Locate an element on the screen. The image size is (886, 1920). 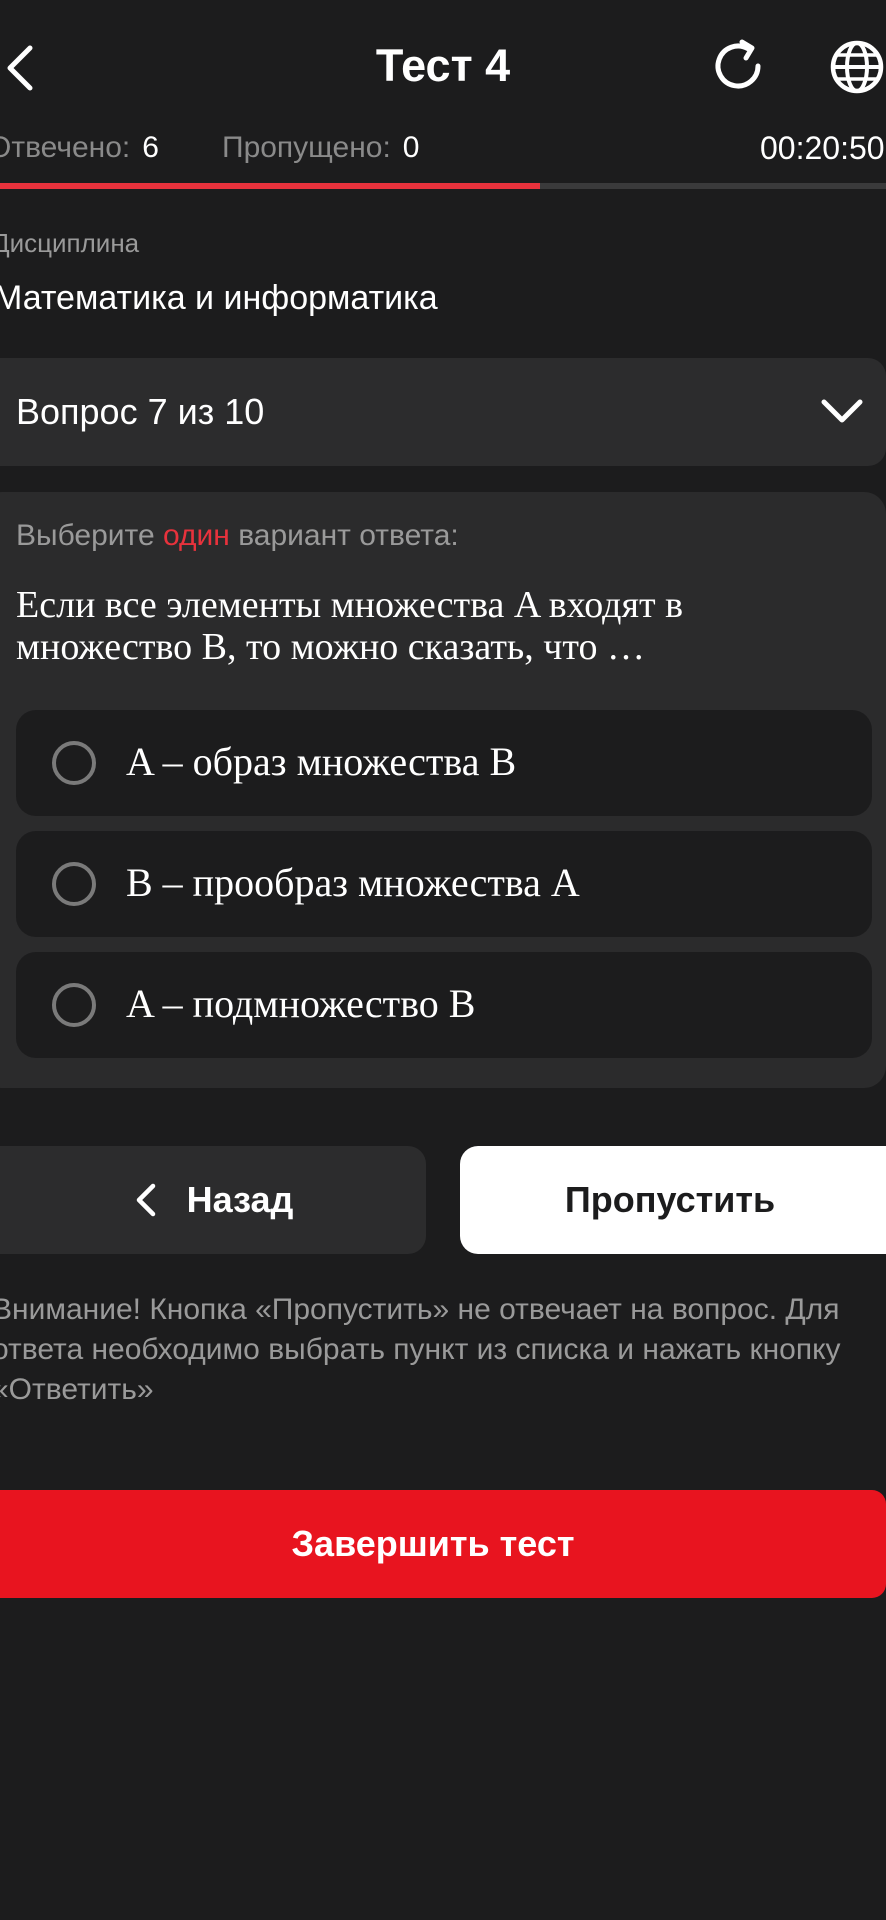
answered-counter: Отвечено: 6 is located at coordinates (79, 148).